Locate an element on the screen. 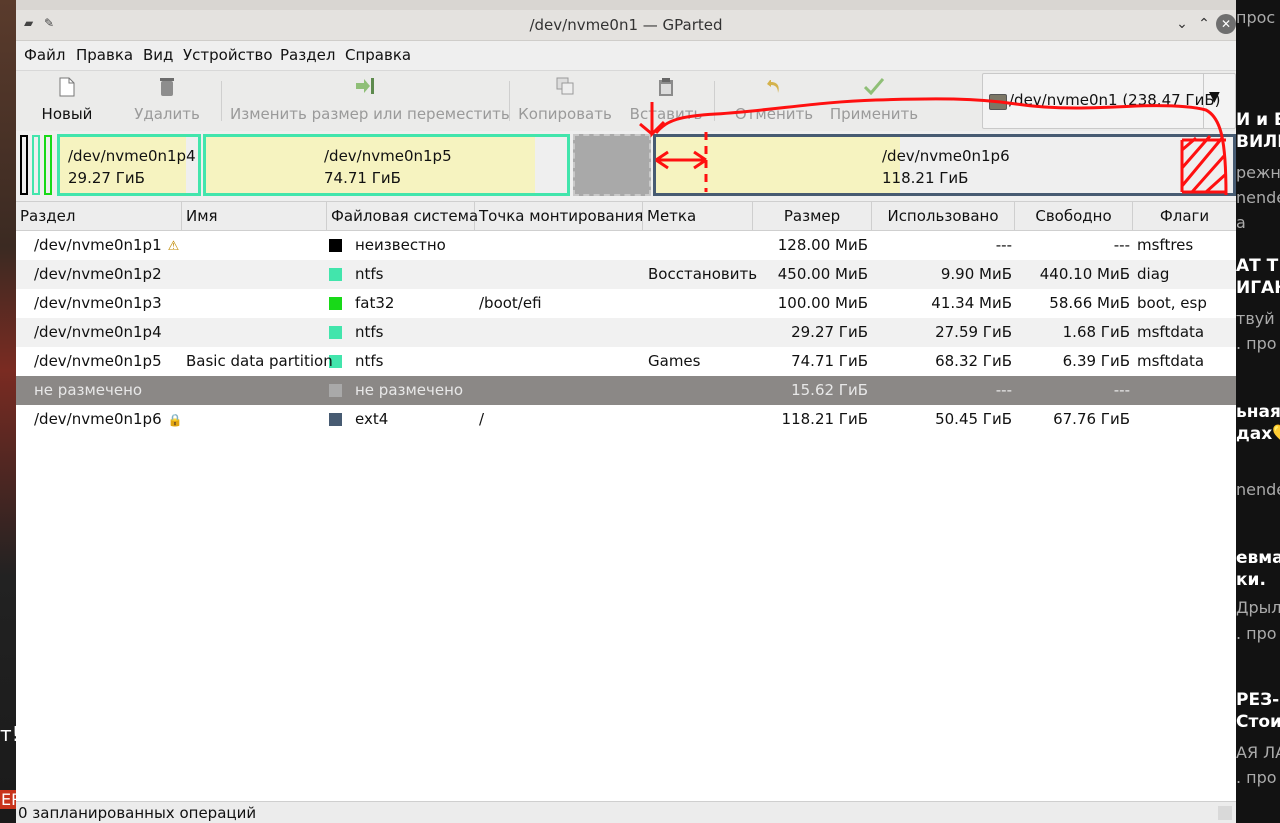 Image resolution: width=1280 pixels, height=823 pixels. background-left-strip is located at coordinates (8, 411).